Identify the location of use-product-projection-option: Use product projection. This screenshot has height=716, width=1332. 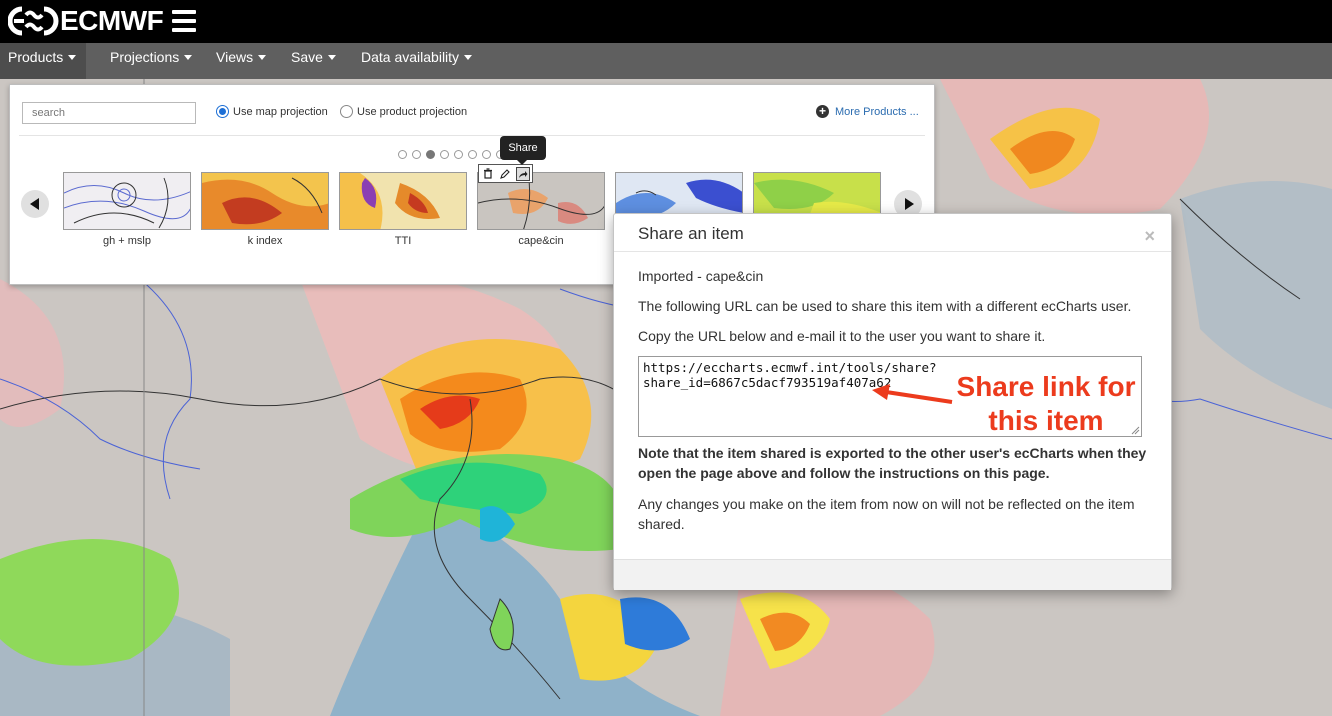
(403, 111).